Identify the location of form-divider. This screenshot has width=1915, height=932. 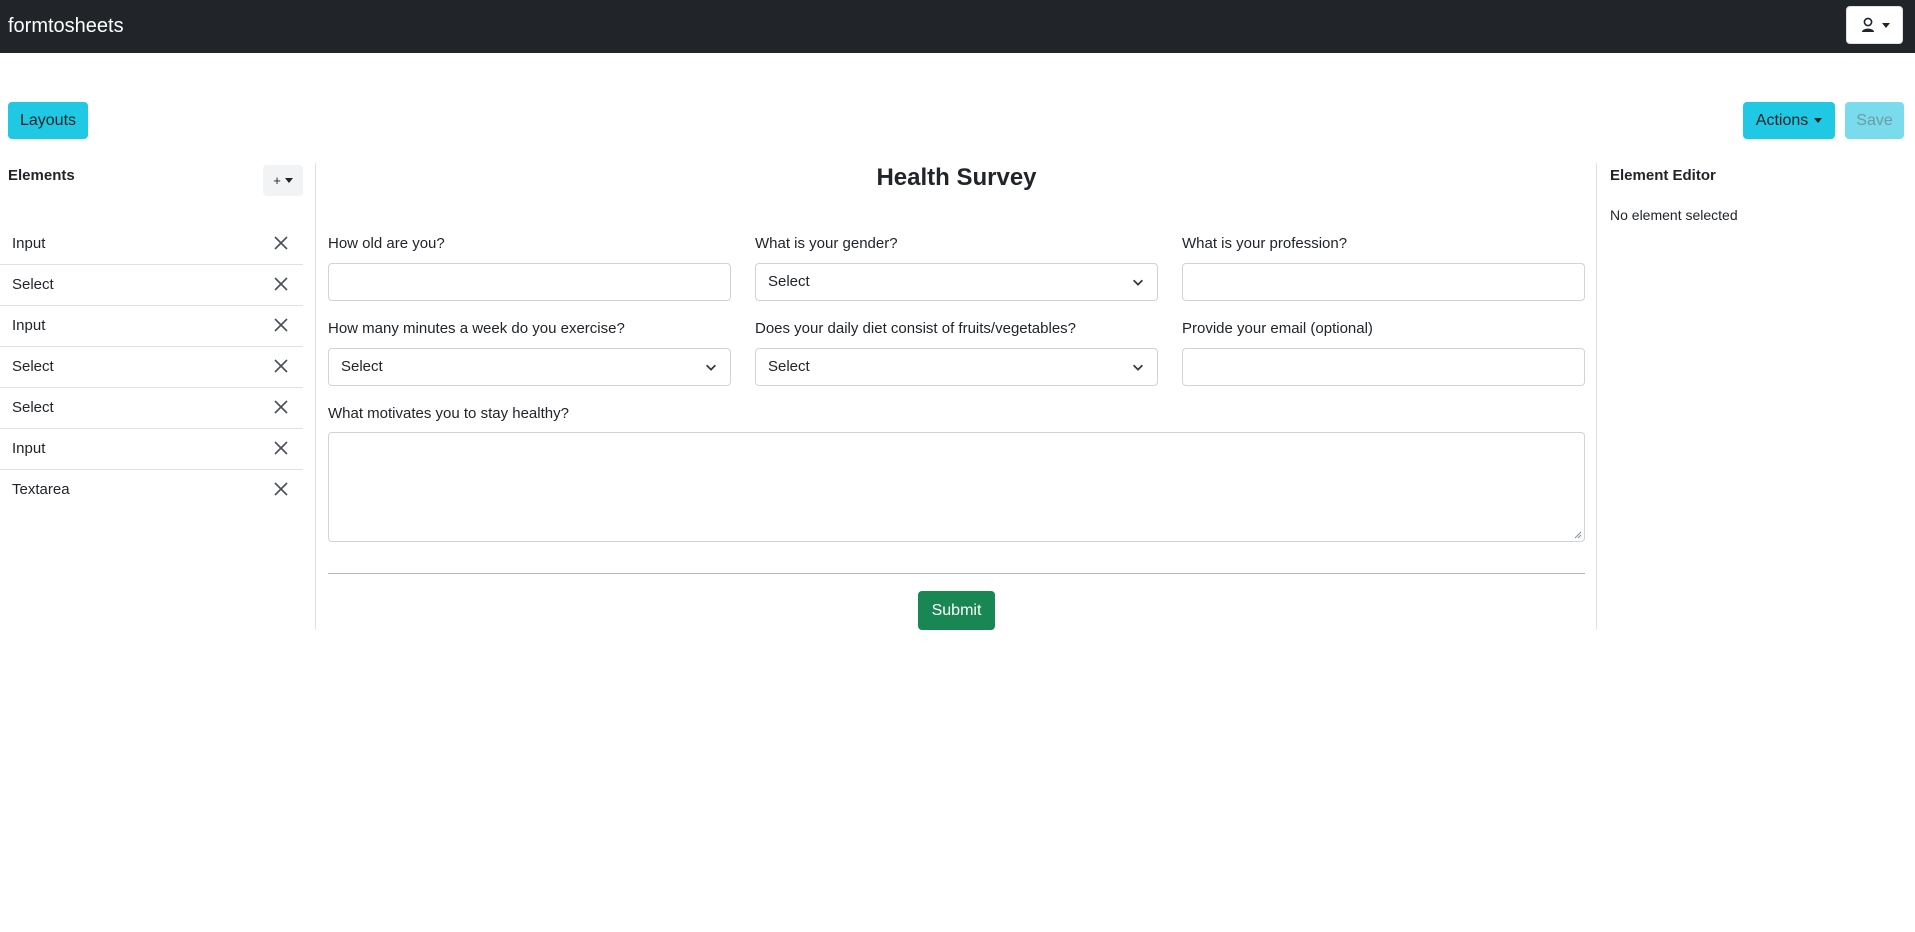
(956, 573).